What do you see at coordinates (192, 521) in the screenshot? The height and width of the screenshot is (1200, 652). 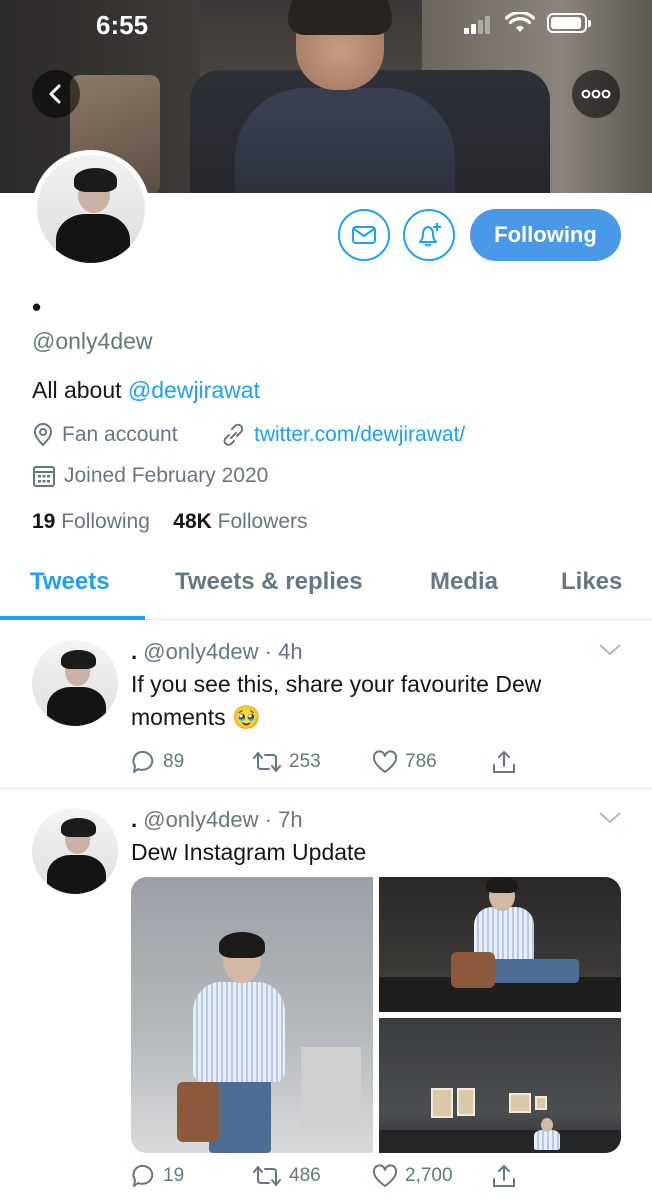 I see `followers-count: 48K` at bounding box center [192, 521].